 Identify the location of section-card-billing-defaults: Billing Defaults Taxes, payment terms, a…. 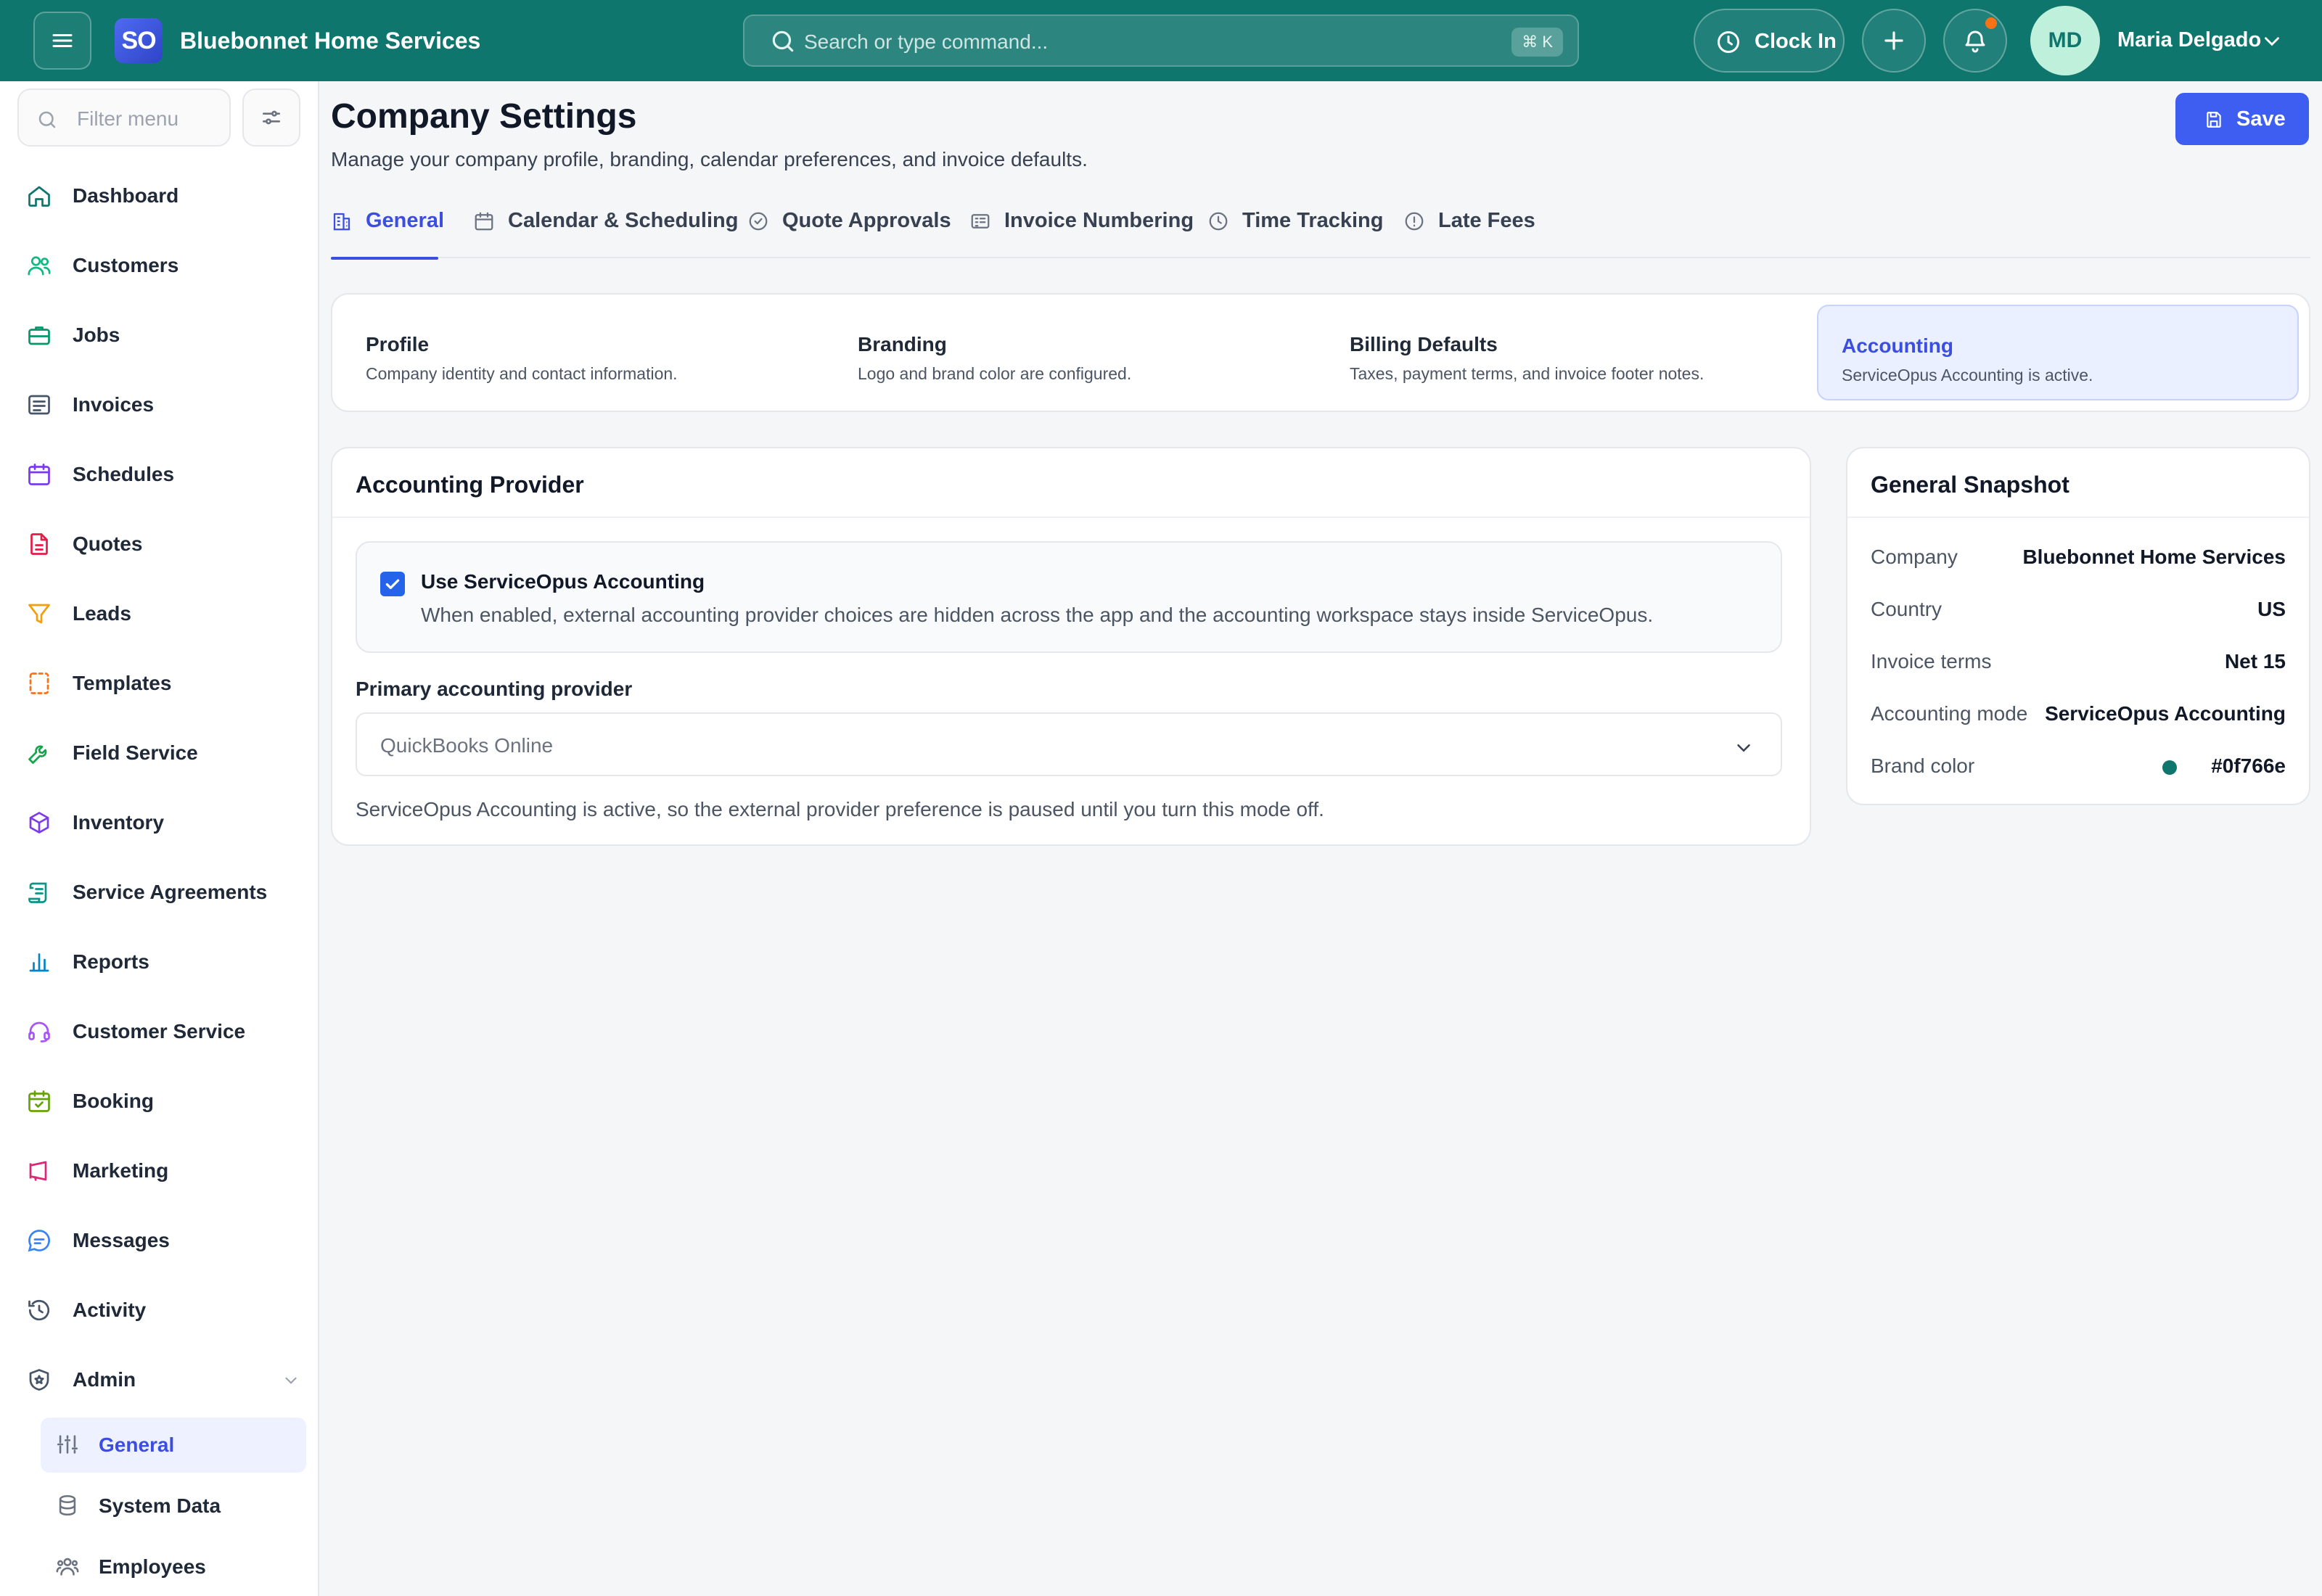
(1567, 352).